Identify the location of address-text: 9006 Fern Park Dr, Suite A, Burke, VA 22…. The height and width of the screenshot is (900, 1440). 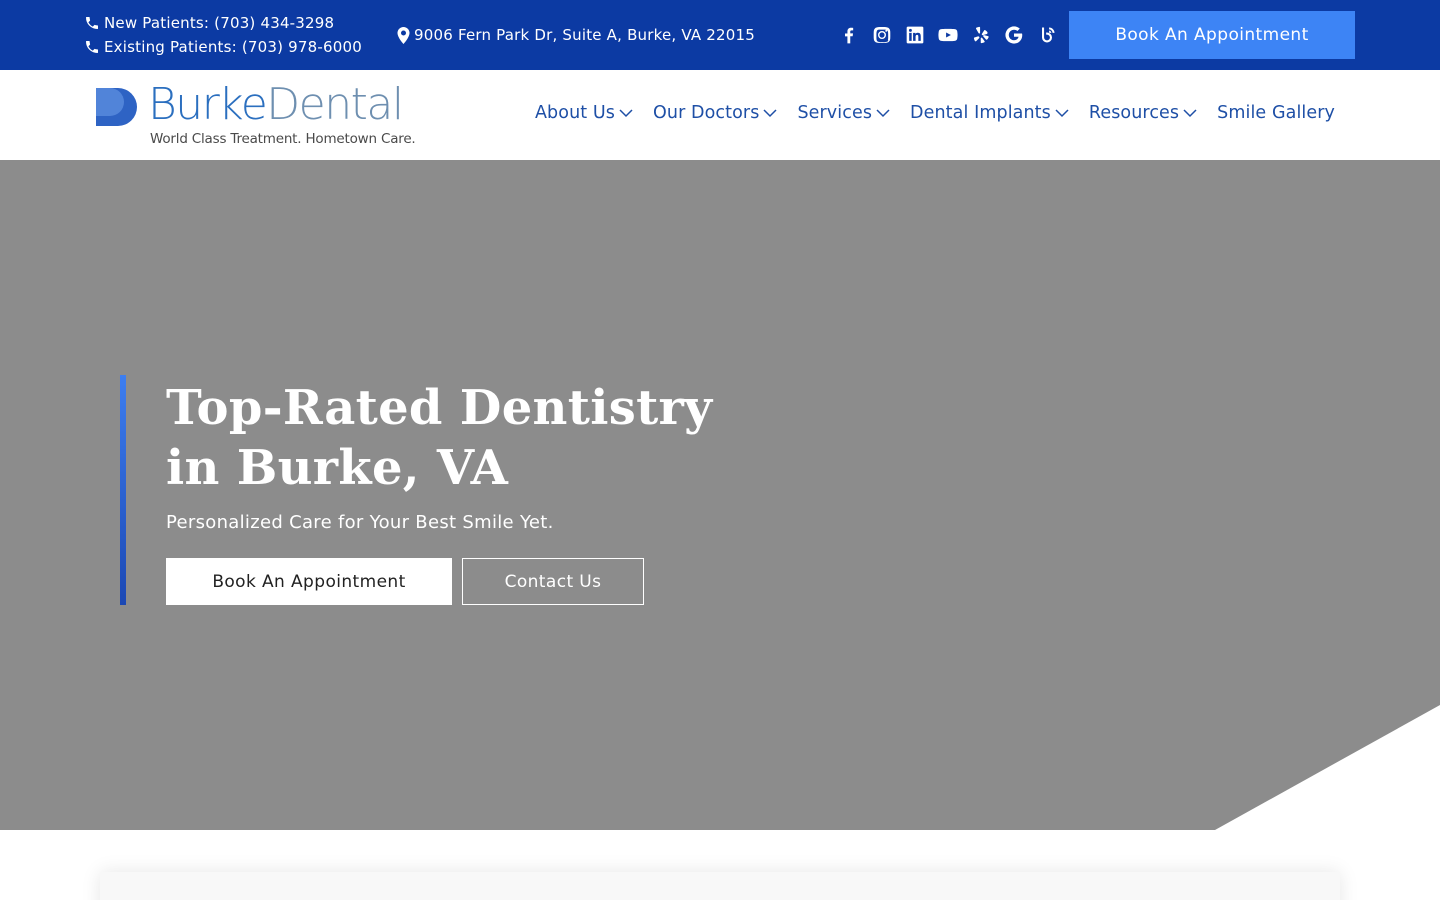
(584, 35).